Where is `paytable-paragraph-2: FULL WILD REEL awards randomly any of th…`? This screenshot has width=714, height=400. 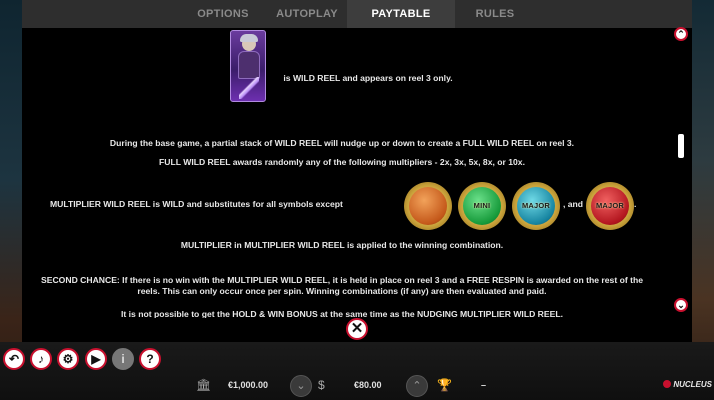 paytable-paragraph-2: FULL WILD REEL awards randomly any of th… is located at coordinates (342, 162).